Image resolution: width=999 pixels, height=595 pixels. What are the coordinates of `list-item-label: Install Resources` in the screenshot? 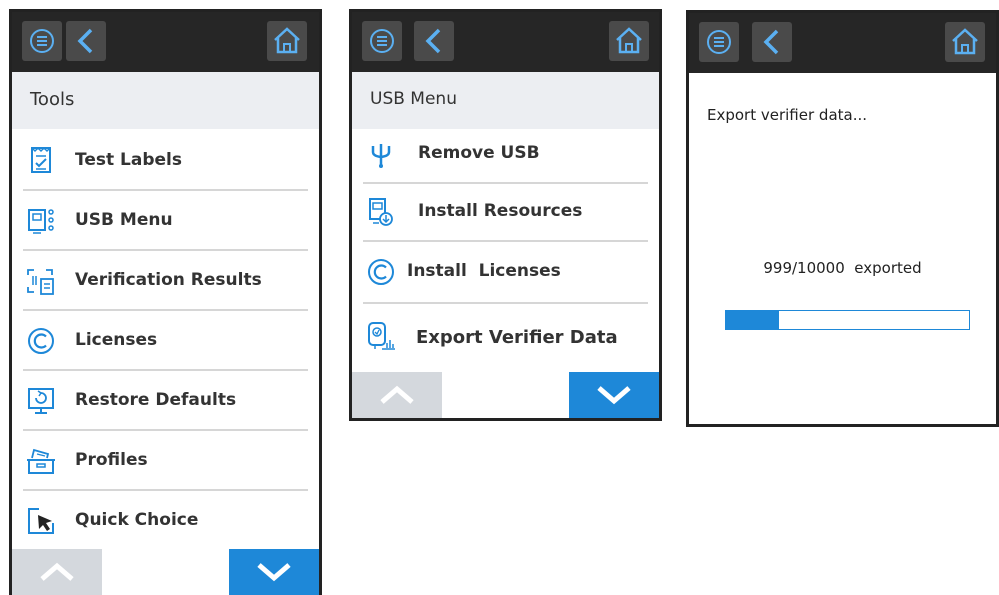 It's located at (500, 211).